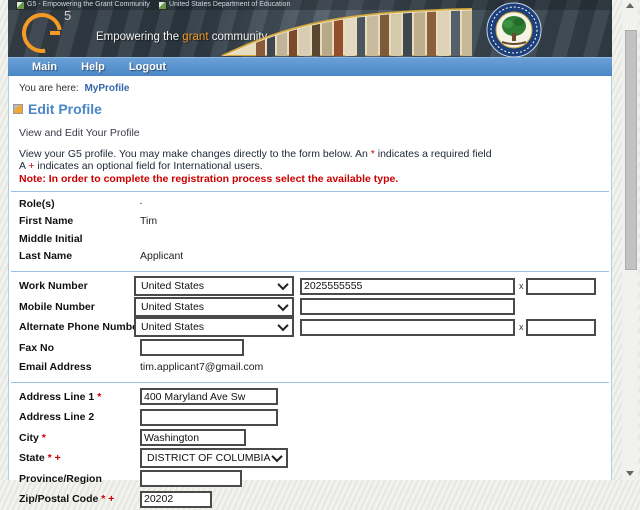  Describe the element at coordinates (214, 327) in the screenshot. I see `alternate-country-select: United States` at that location.